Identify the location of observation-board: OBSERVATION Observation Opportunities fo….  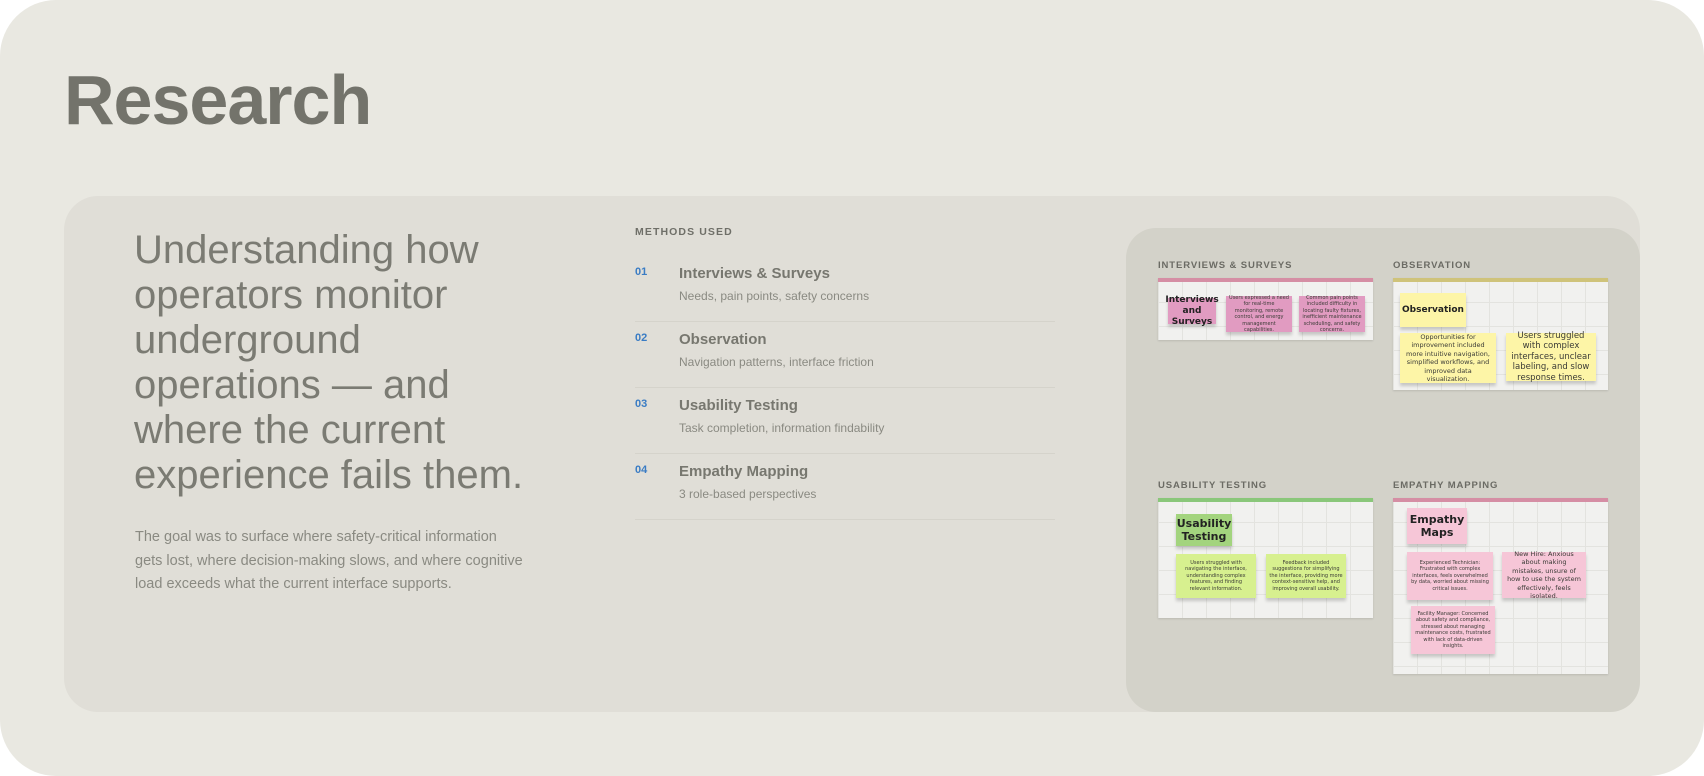
(1500, 325).